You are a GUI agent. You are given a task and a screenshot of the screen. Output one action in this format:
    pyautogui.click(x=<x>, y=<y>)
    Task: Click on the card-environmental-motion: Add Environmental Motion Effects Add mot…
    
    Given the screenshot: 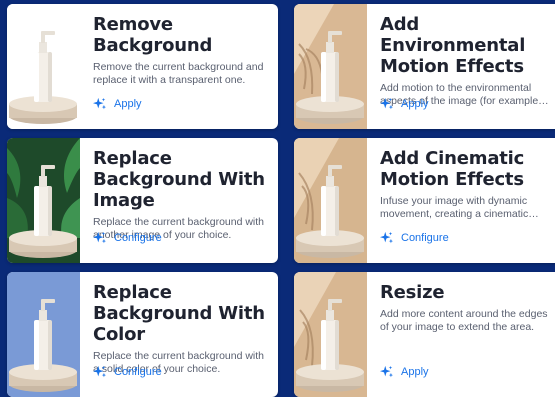 What is the action you would take?
    pyautogui.click(x=424, y=66)
    